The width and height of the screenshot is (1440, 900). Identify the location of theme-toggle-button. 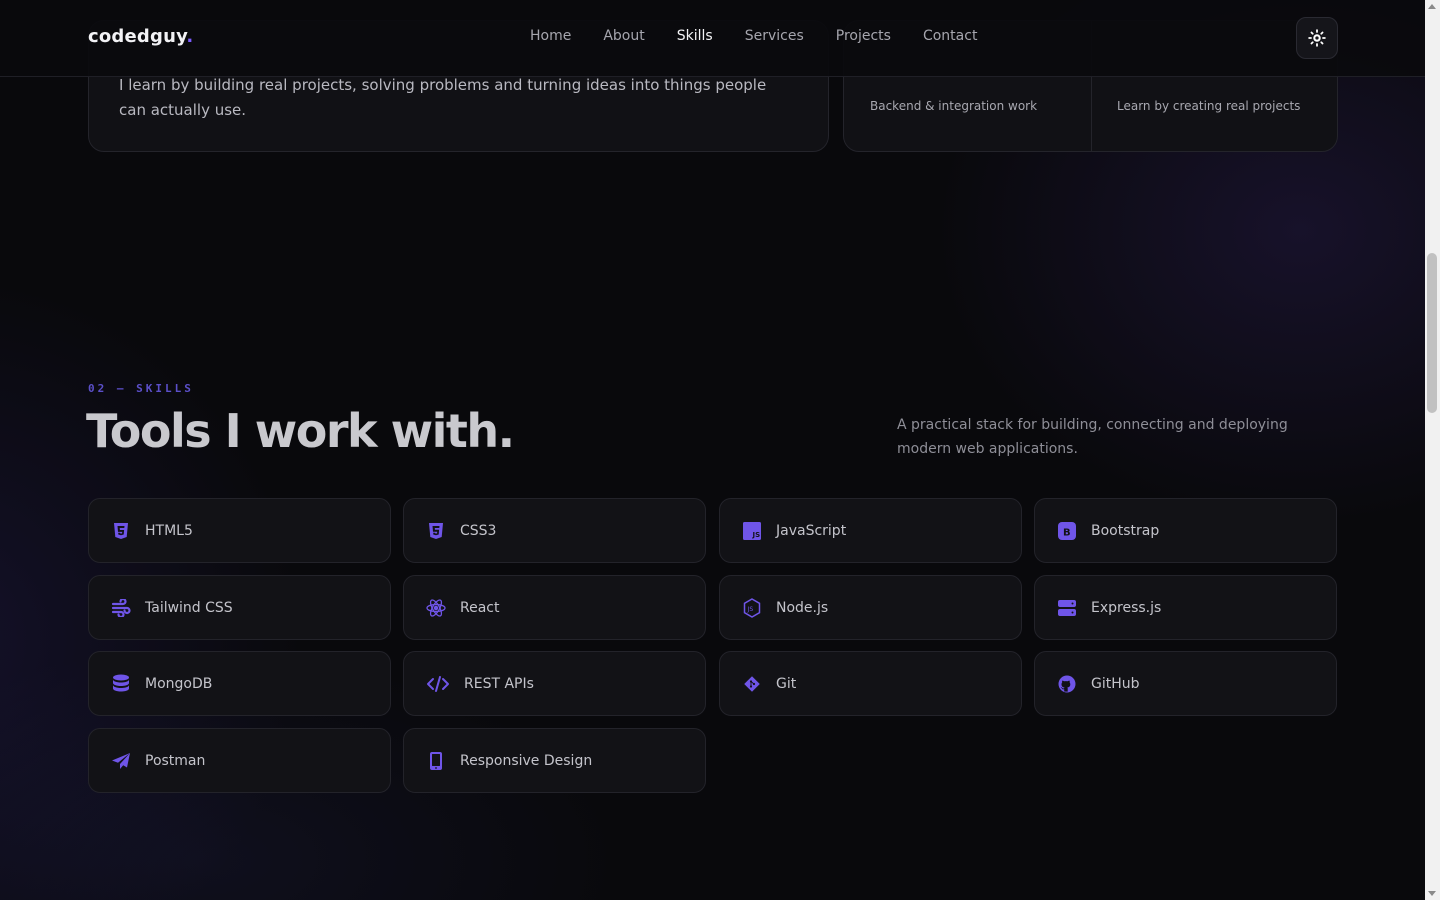
(1317, 38).